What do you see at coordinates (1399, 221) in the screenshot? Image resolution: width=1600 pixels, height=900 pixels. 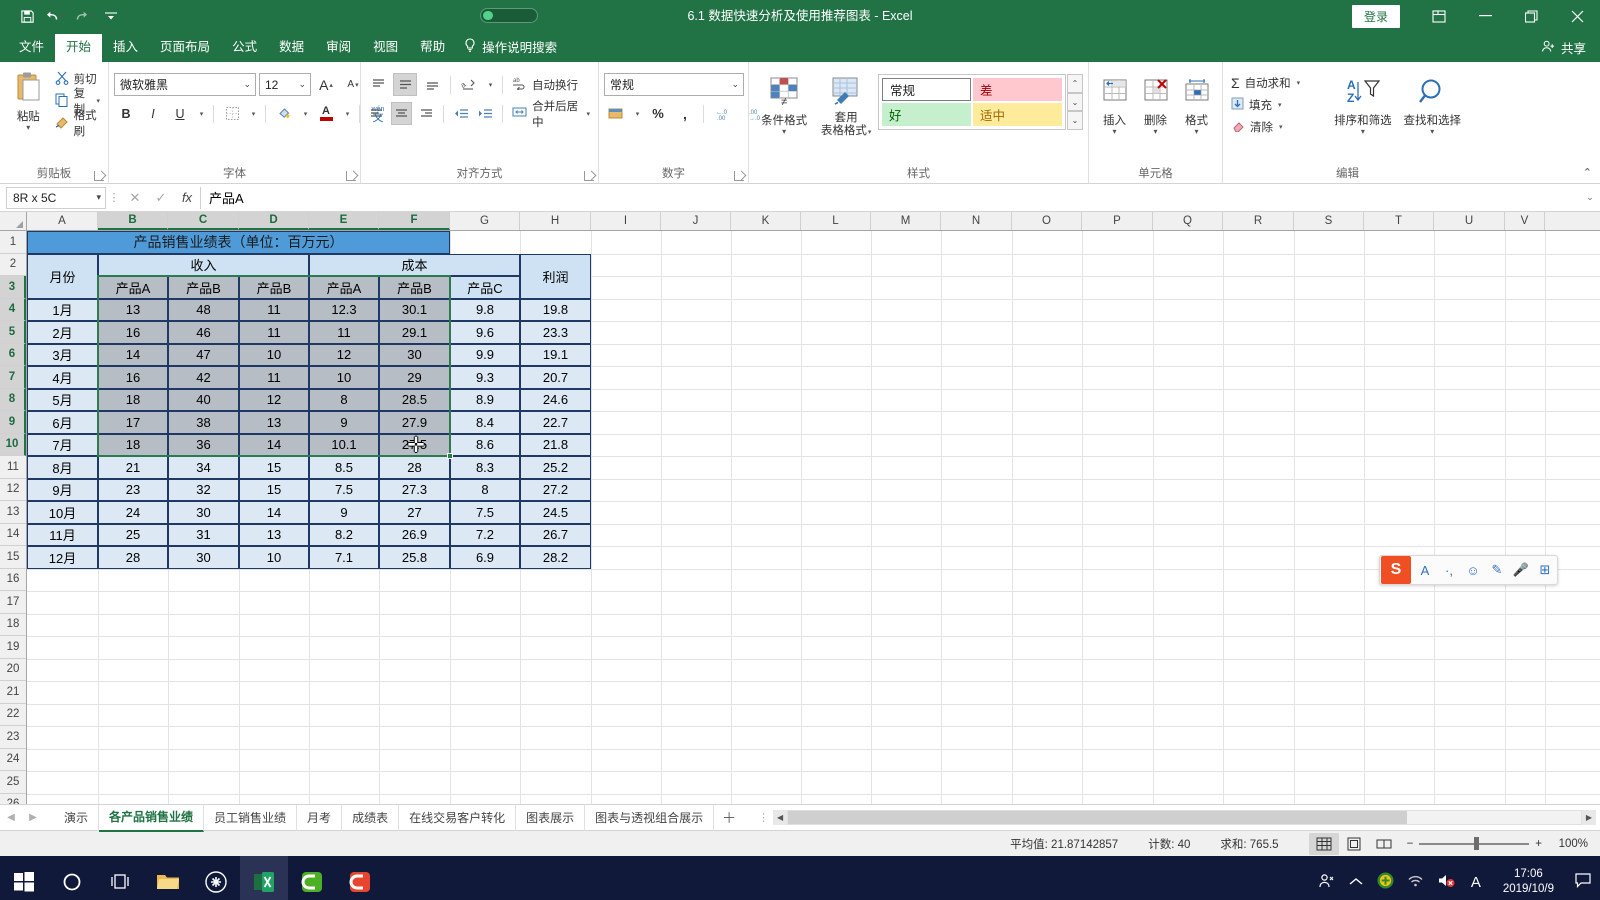 I see `column-header-T: T` at bounding box center [1399, 221].